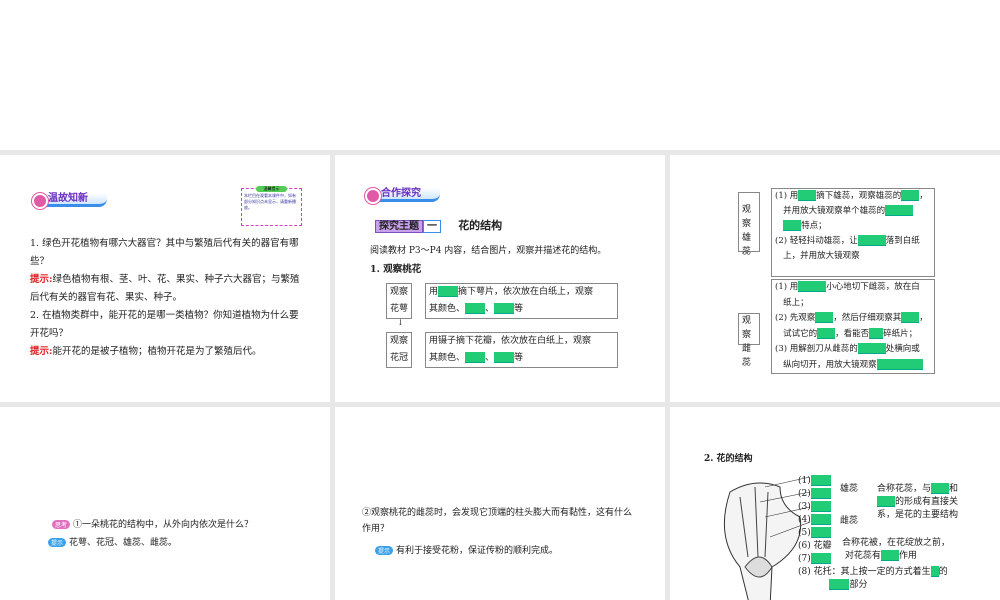 The width and height of the screenshot is (1000, 600). I want to click on tip-note: 温馨提示 本栏目在观看本课件中，如有部分知识点未显示，请重新播放。, so click(271, 206).